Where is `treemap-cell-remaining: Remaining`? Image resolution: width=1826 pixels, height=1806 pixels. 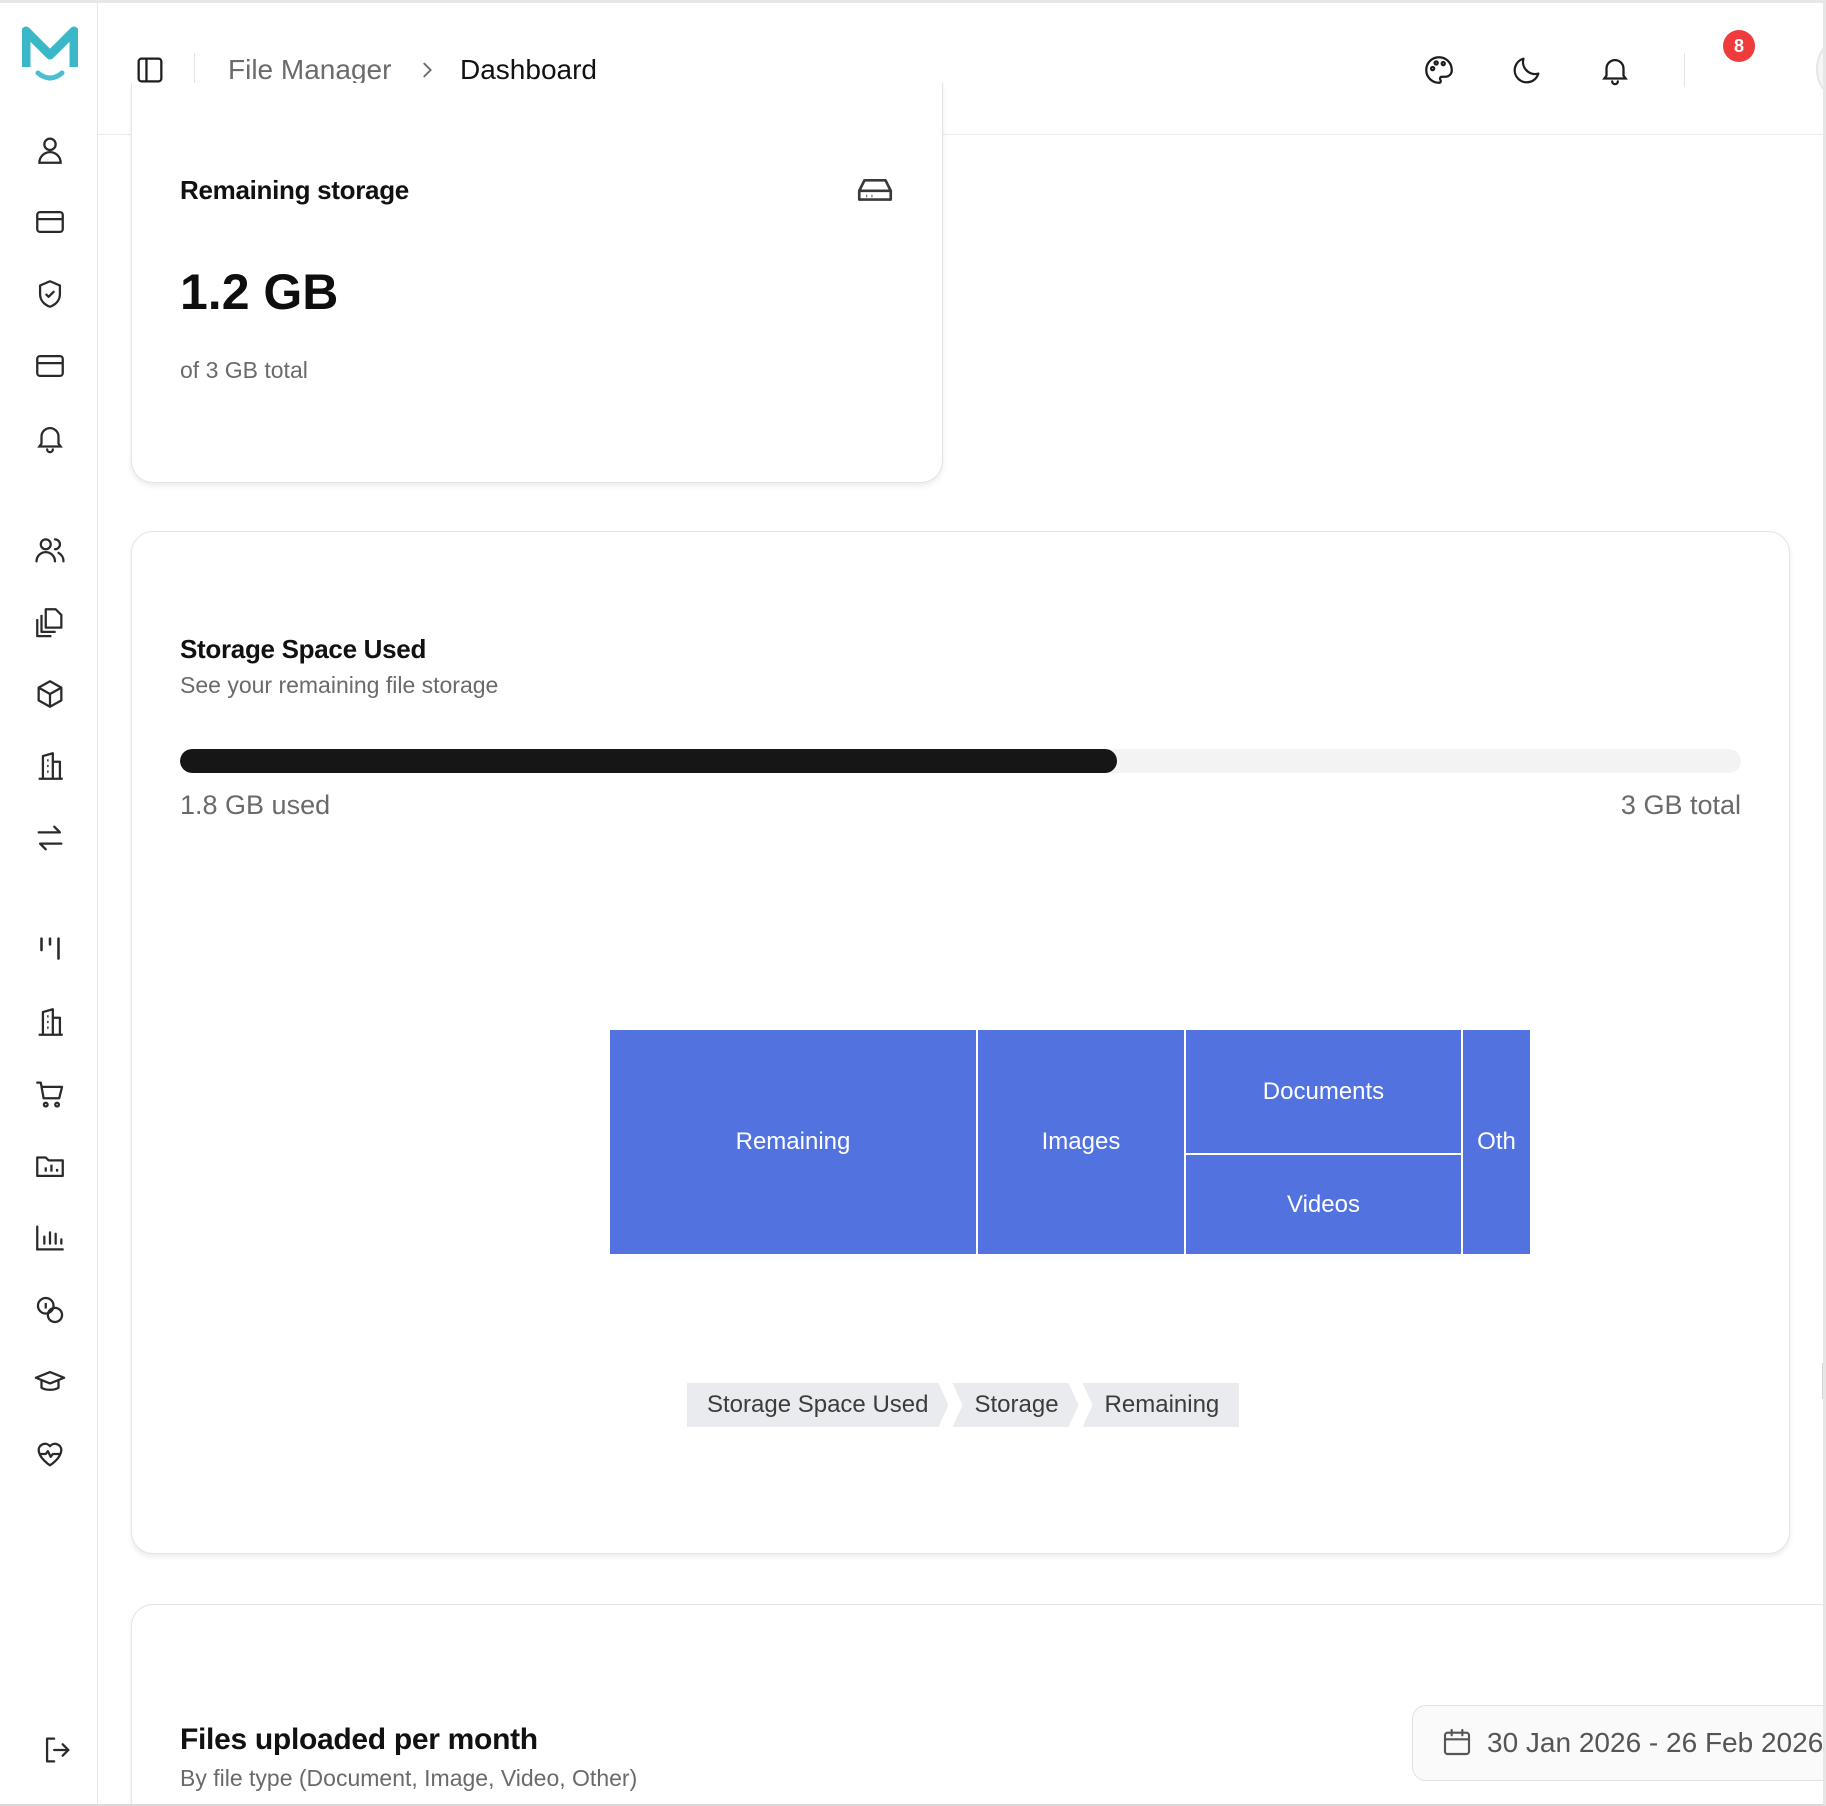 treemap-cell-remaining: Remaining is located at coordinates (793, 1142).